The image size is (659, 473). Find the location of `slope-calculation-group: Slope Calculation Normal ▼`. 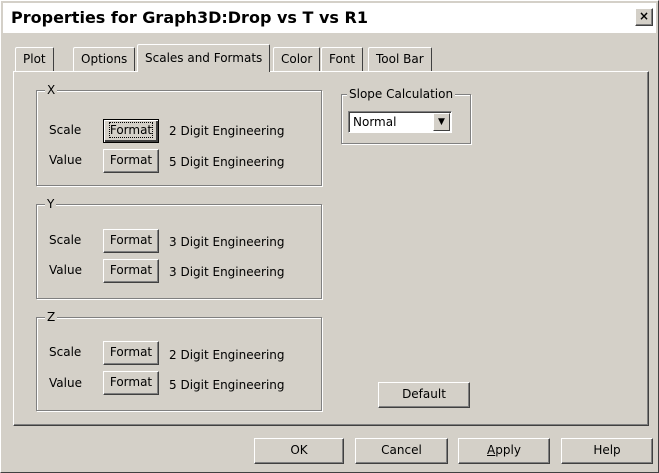

slope-calculation-group: Slope Calculation Normal ▼ is located at coordinates (406, 115).